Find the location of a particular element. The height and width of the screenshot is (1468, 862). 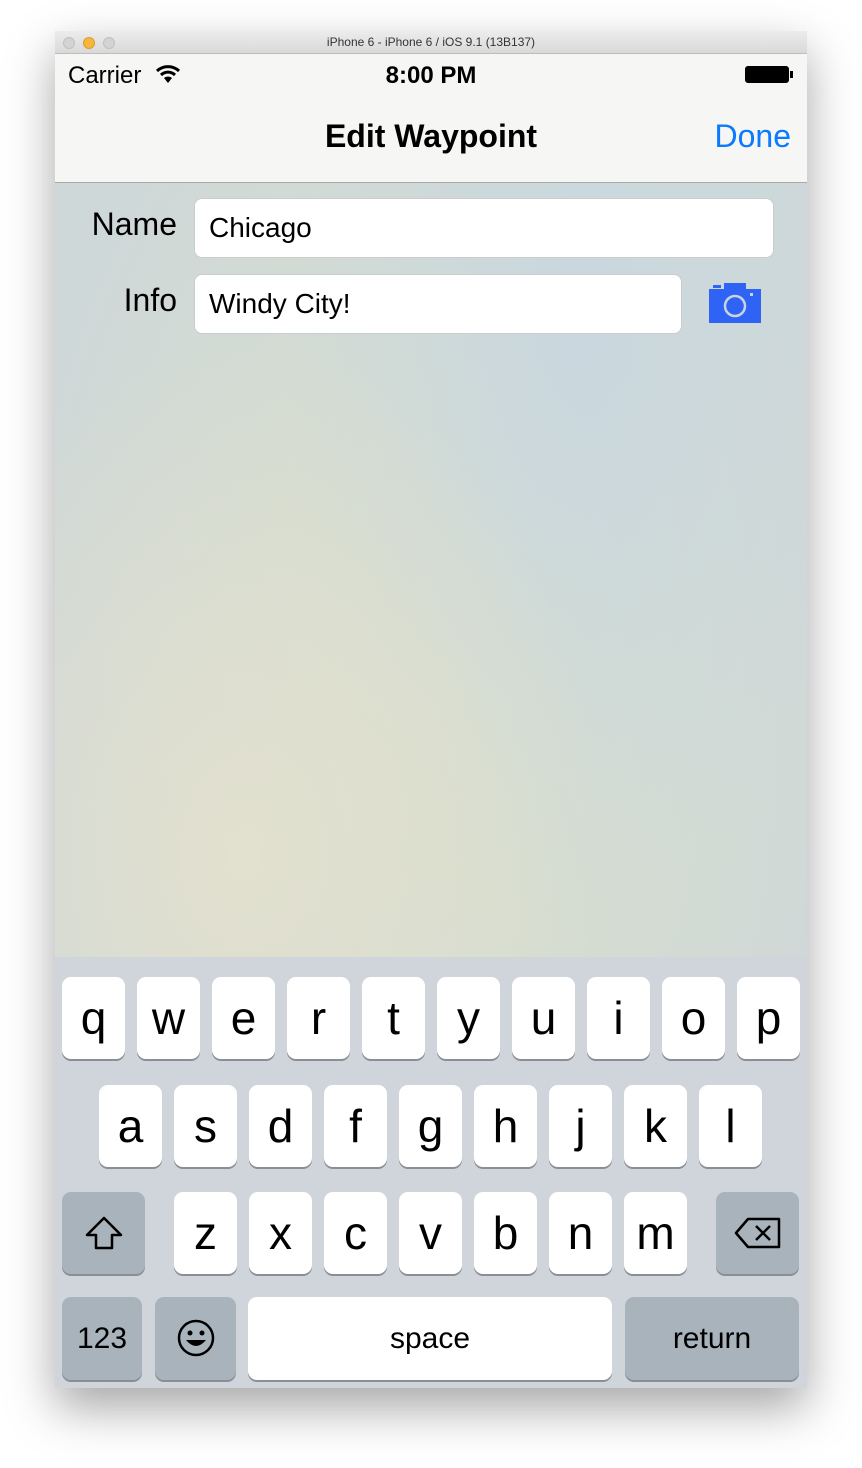

key-l: l is located at coordinates (730, 1126).